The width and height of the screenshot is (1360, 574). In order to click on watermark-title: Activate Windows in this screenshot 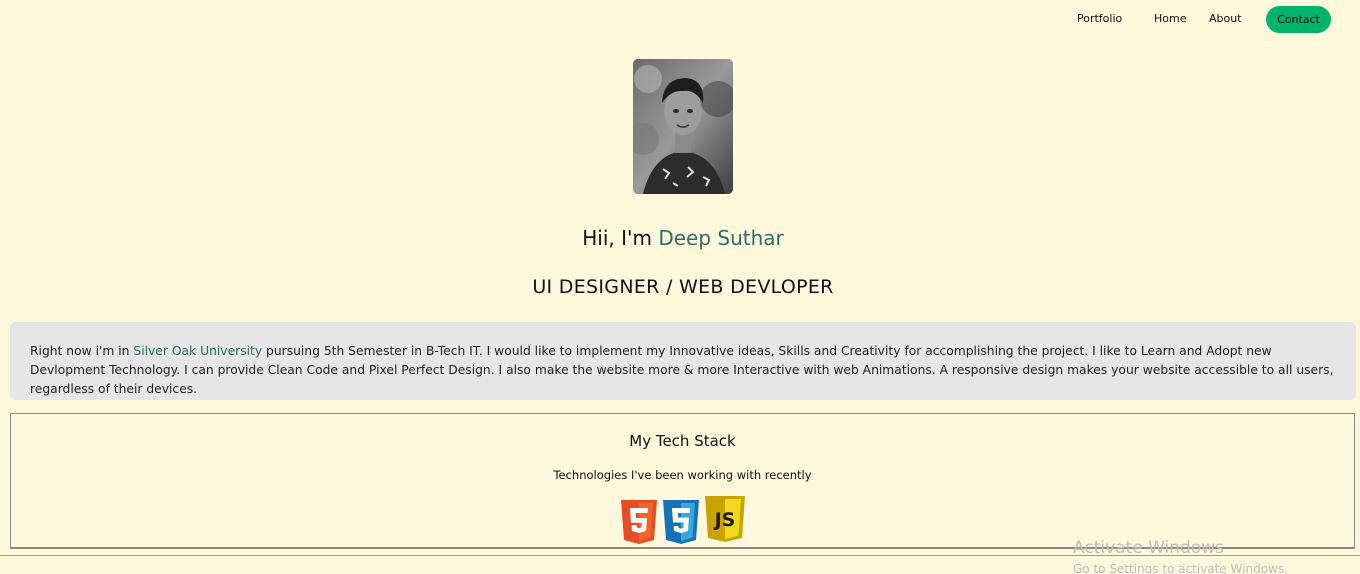, I will do `click(1148, 548)`.